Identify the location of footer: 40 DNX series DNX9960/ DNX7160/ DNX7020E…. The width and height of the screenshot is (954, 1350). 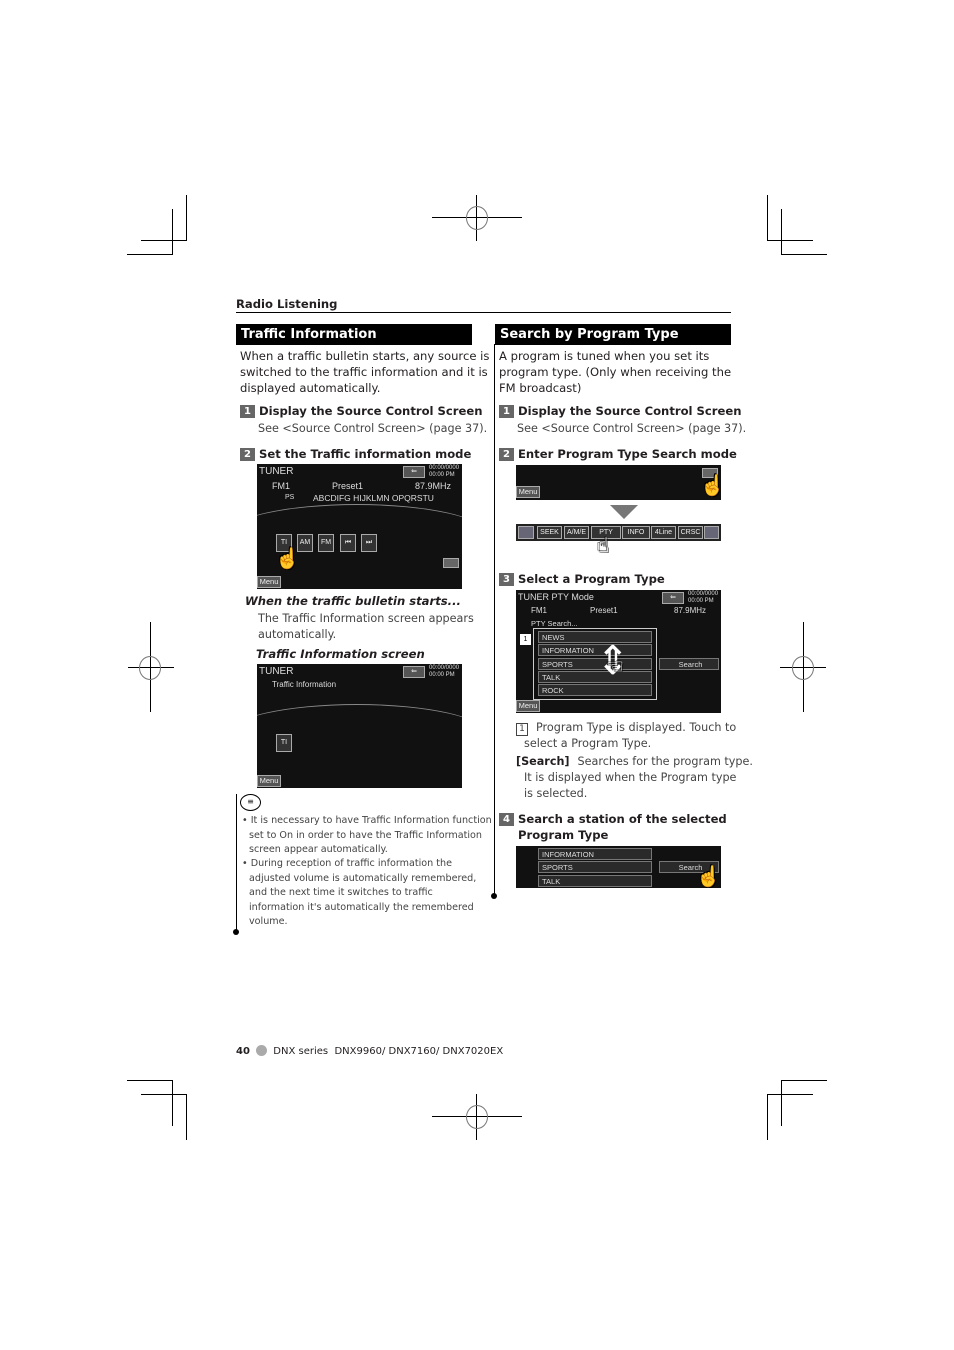
(369, 1051).